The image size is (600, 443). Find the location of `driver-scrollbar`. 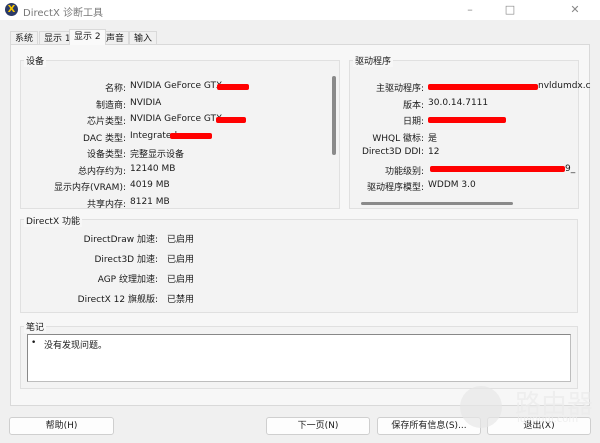

driver-scrollbar is located at coordinates (437, 203).